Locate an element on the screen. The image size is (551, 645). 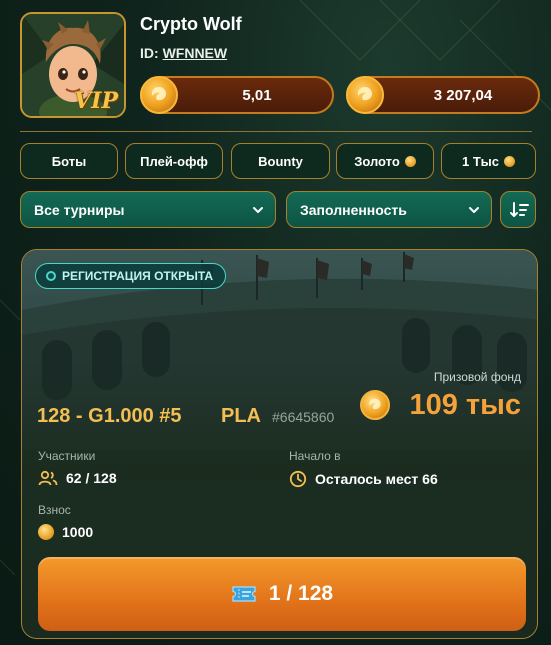
registration-status-badge: РЕГИСТРАЦИЯ ОТКРЫТА is located at coordinates (131, 276).